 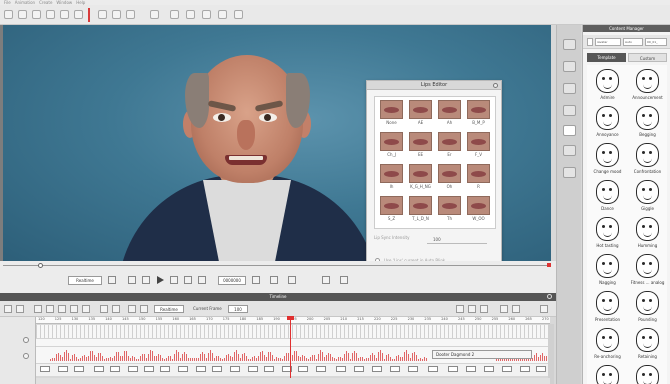 What do you see at coordinates (647, 86) in the screenshot?
I see `template-item: Announcement` at bounding box center [647, 86].